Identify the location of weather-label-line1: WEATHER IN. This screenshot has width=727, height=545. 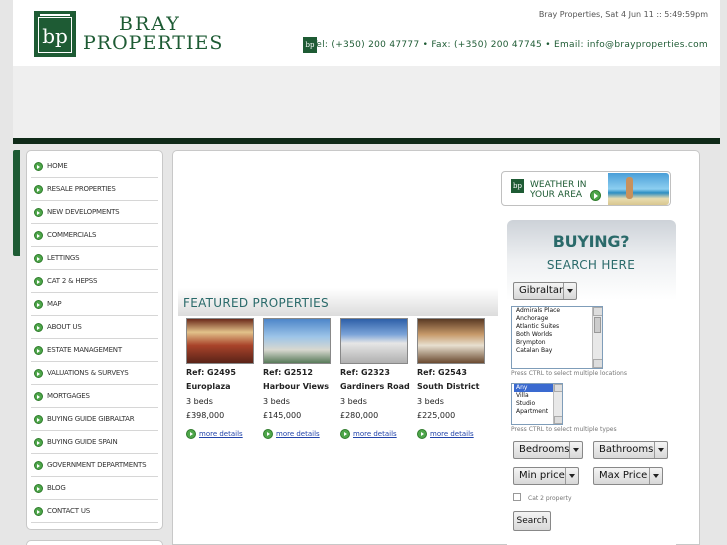
(558, 185).